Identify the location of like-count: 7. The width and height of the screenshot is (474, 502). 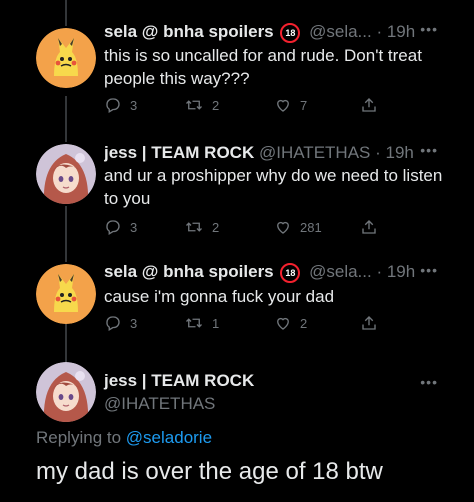
(304, 105).